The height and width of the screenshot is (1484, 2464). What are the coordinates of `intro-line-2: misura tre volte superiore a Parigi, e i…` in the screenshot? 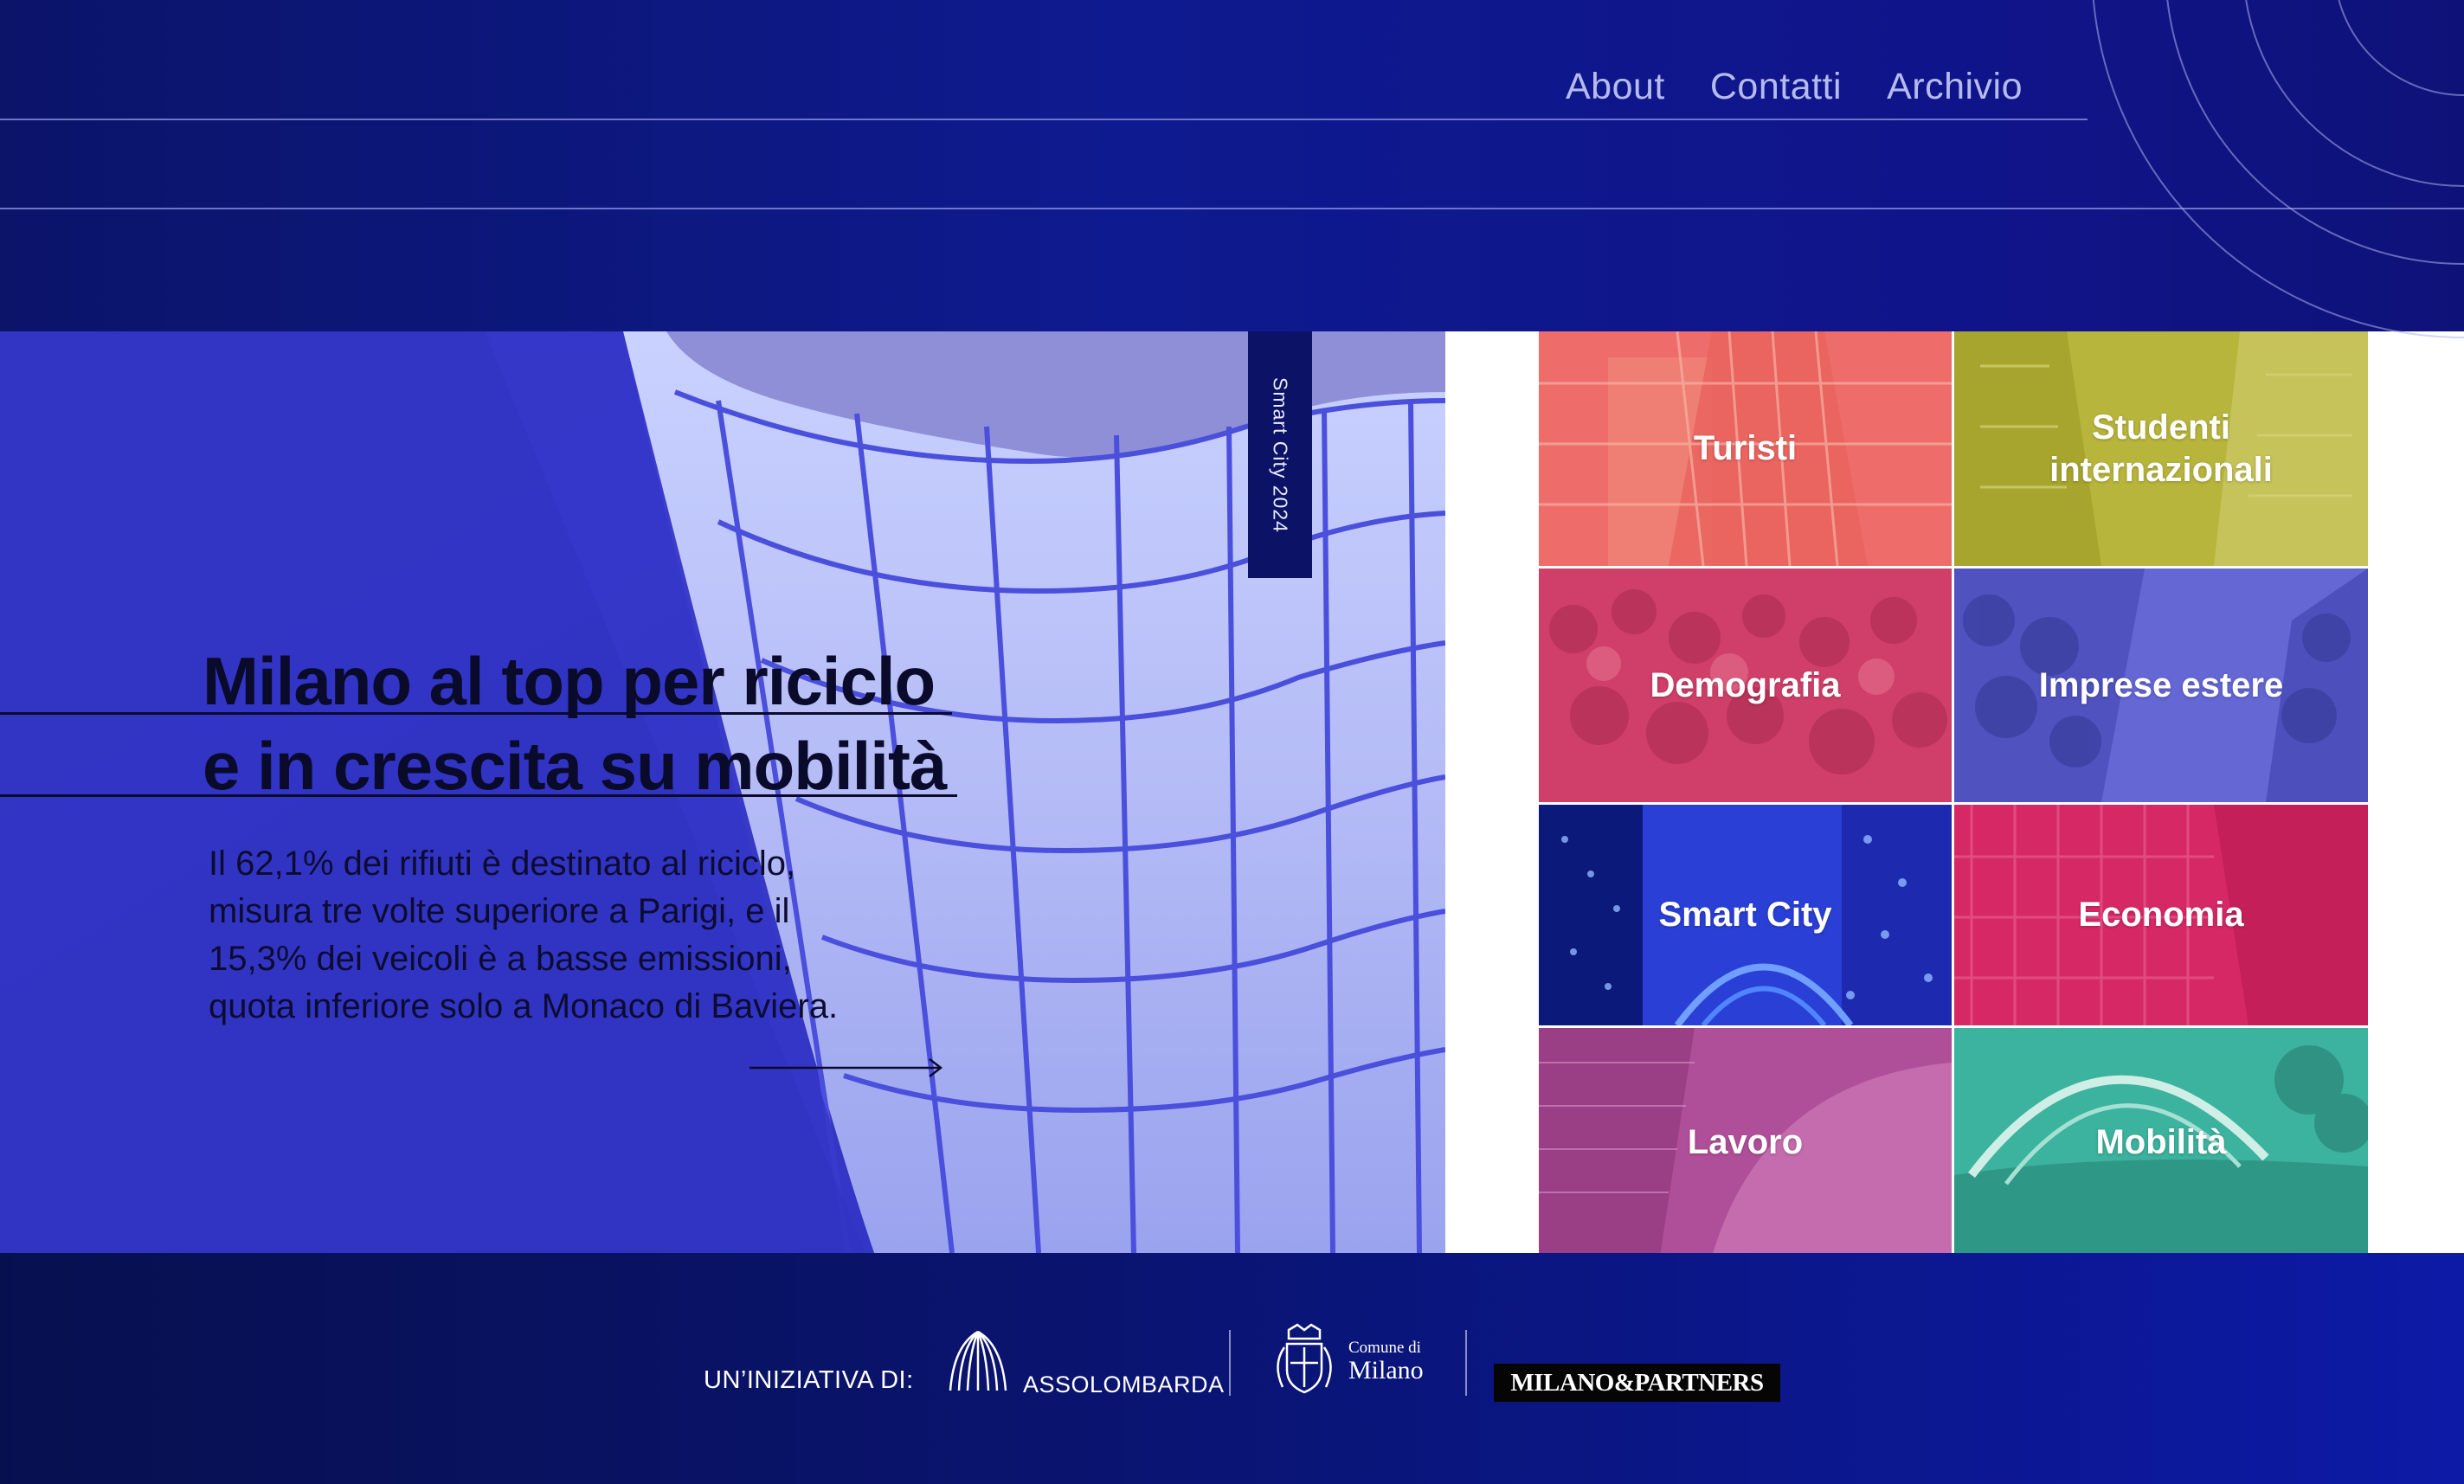 It's located at (499, 911).